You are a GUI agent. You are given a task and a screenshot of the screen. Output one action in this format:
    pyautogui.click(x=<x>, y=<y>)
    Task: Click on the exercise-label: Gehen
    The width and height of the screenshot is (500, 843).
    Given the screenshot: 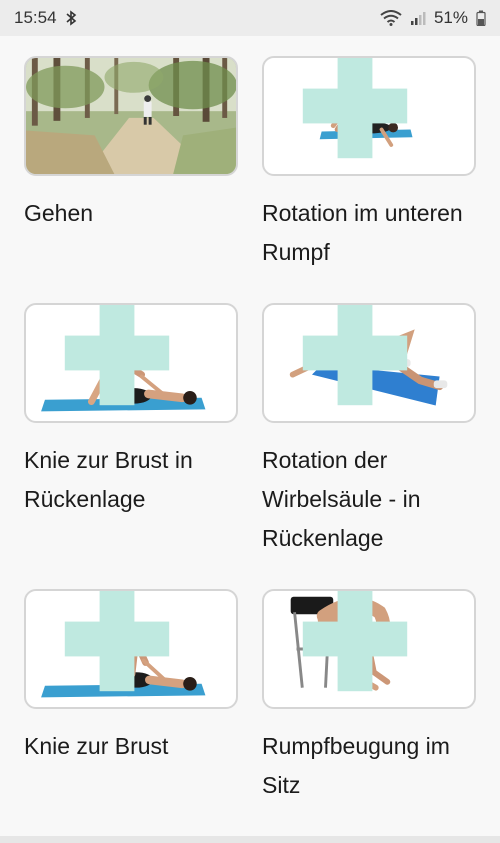 What is the action you would take?
    pyautogui.click(x=131, y=213)
    